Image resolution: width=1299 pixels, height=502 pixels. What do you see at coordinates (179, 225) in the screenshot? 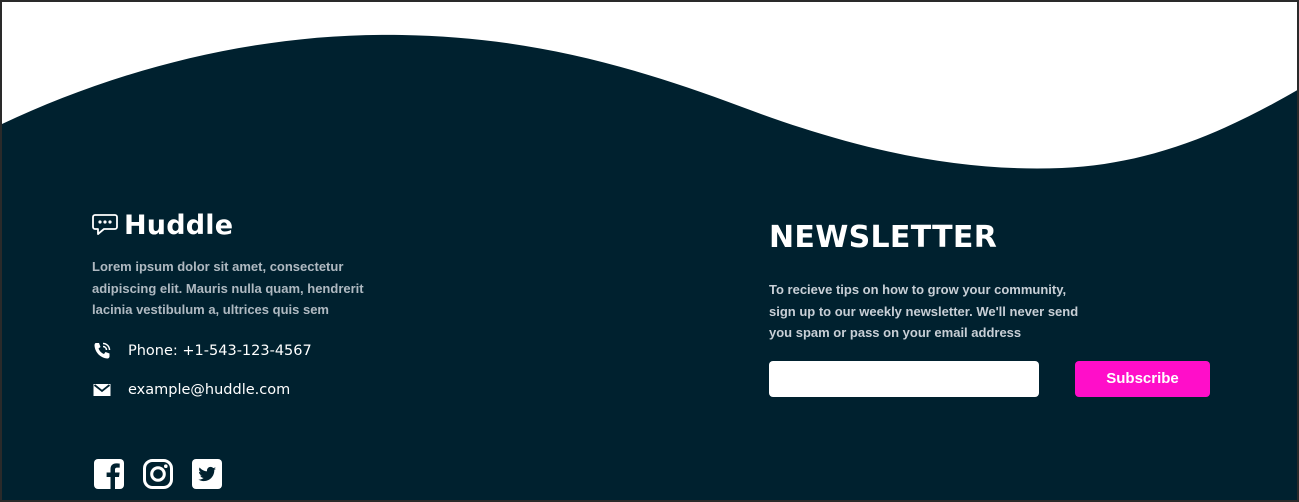
I see `brand-name: Huddle` at bounding box center [179, 225].